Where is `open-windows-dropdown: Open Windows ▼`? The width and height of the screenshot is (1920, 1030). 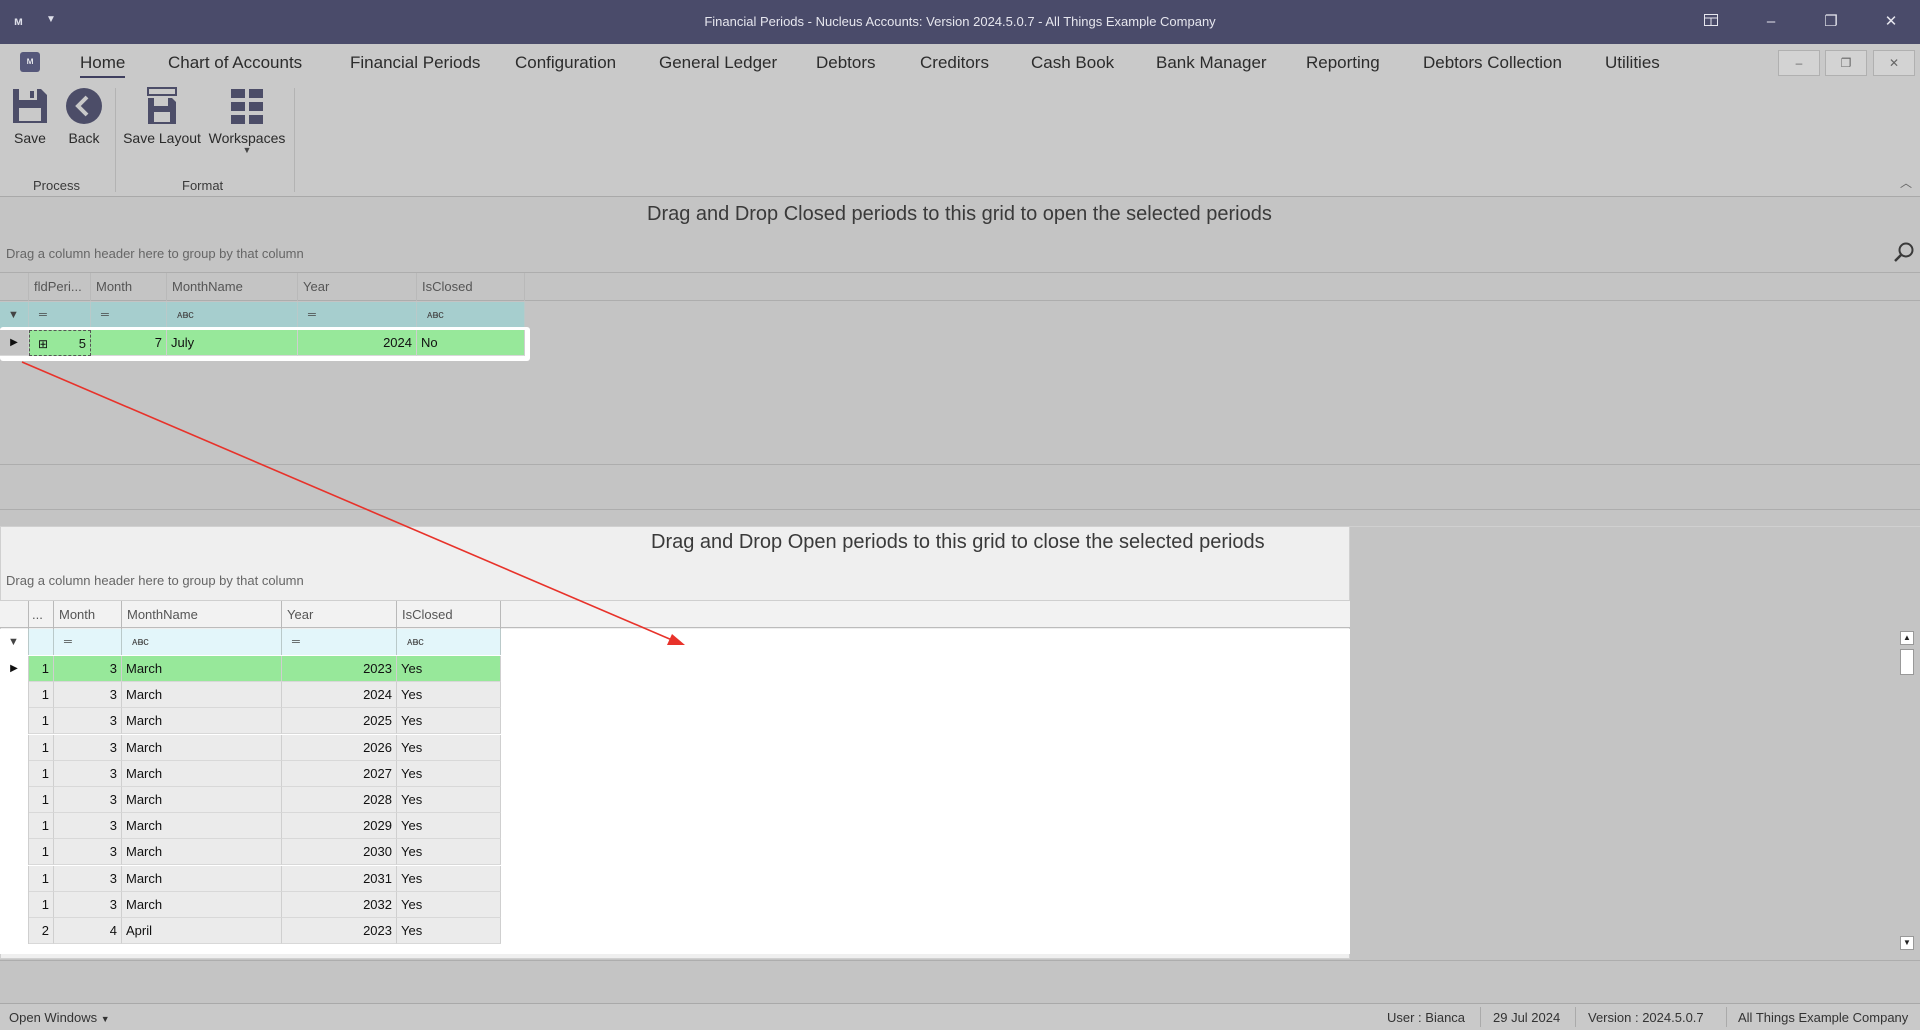
open-windows-dropdown: Open Windows ▼ is located at coordinates (59, 1017).